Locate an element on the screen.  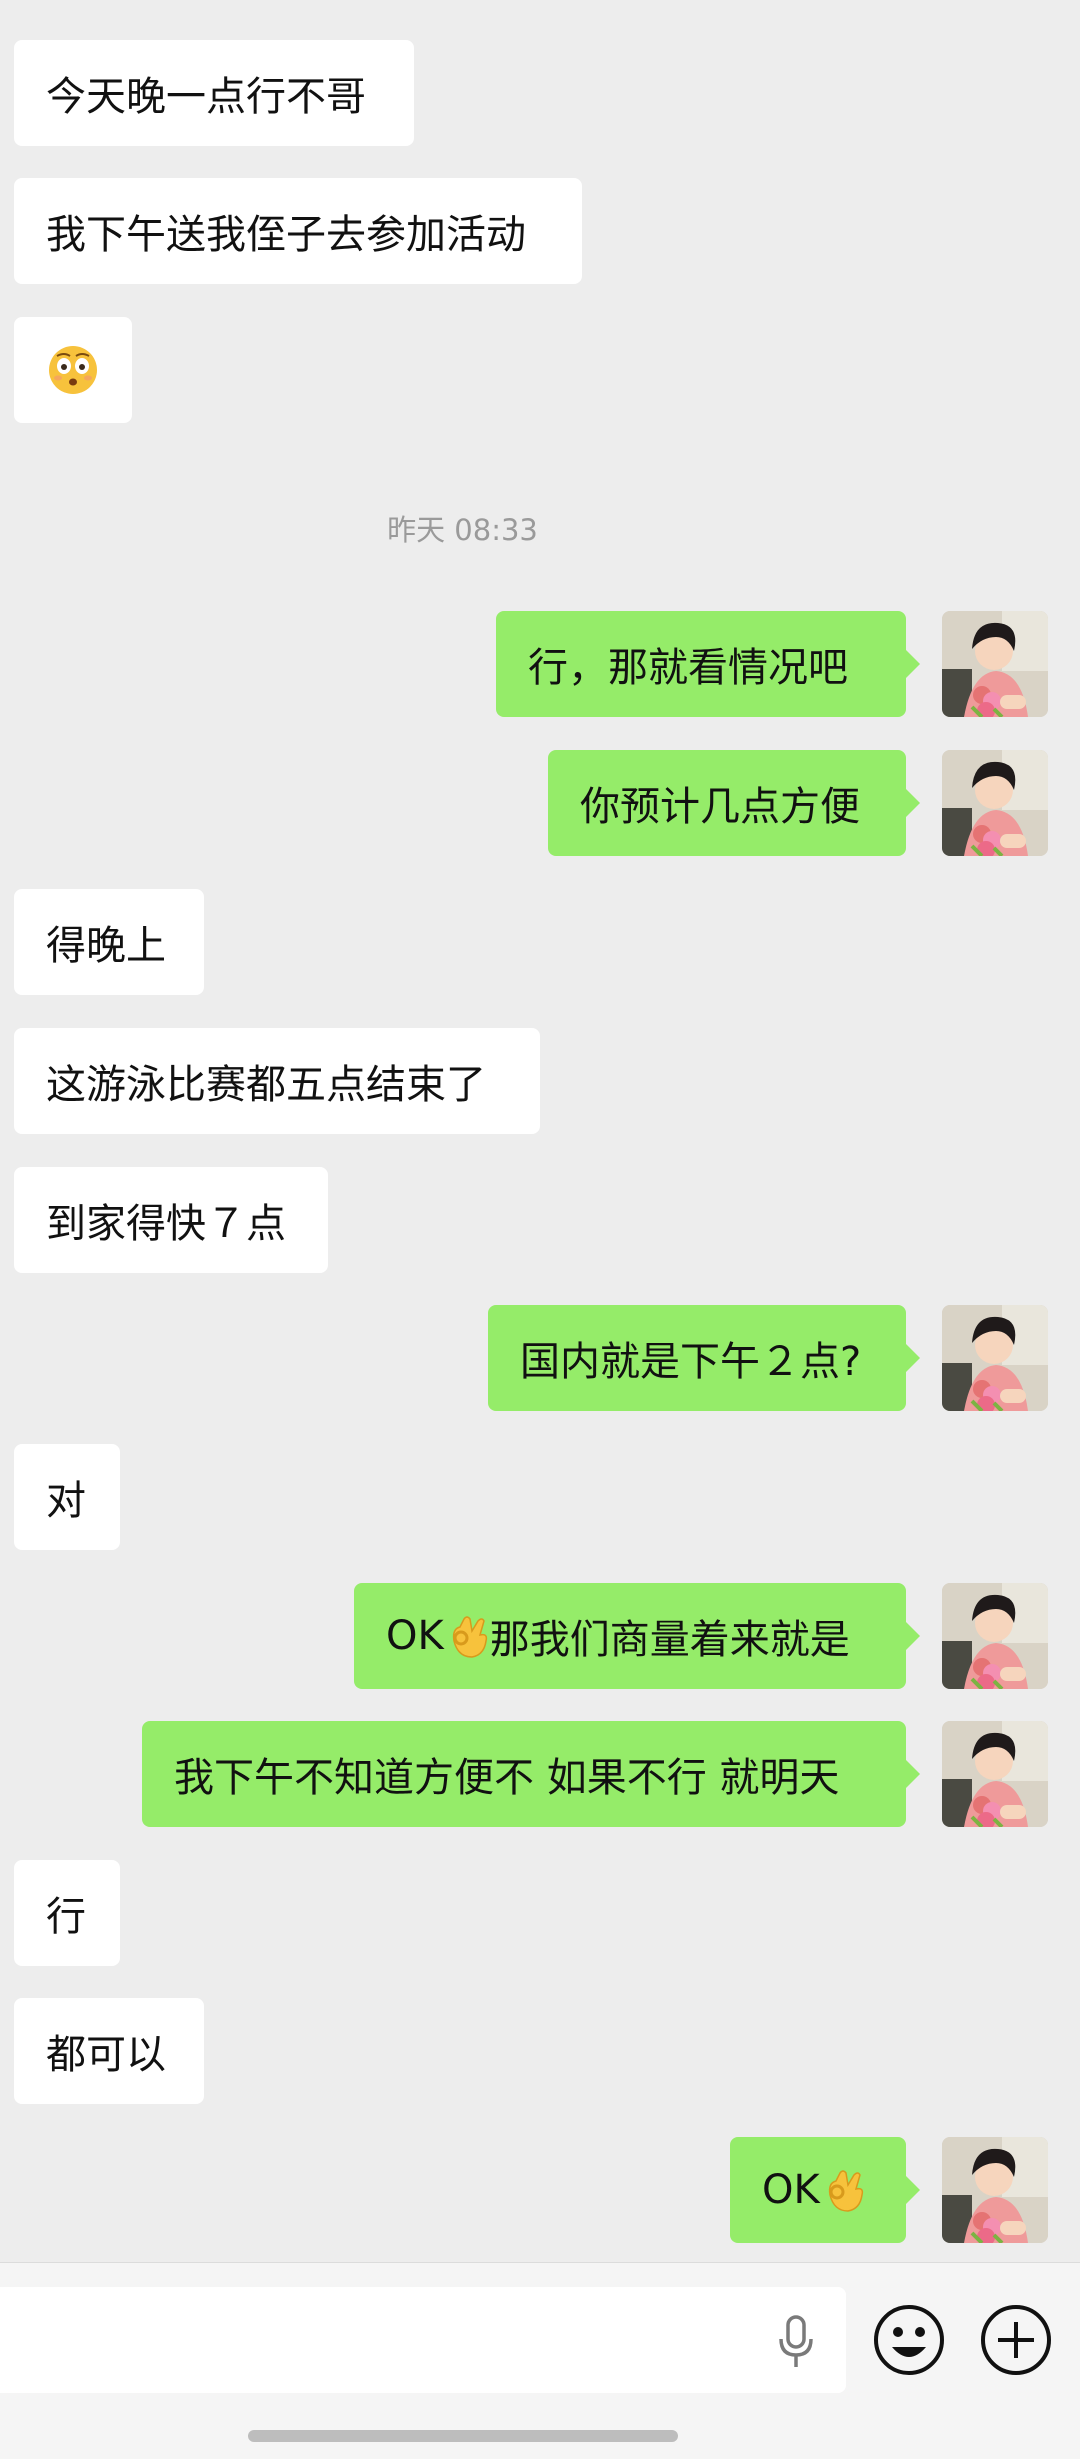
home-indicator is located at coordinates (463, 2436).